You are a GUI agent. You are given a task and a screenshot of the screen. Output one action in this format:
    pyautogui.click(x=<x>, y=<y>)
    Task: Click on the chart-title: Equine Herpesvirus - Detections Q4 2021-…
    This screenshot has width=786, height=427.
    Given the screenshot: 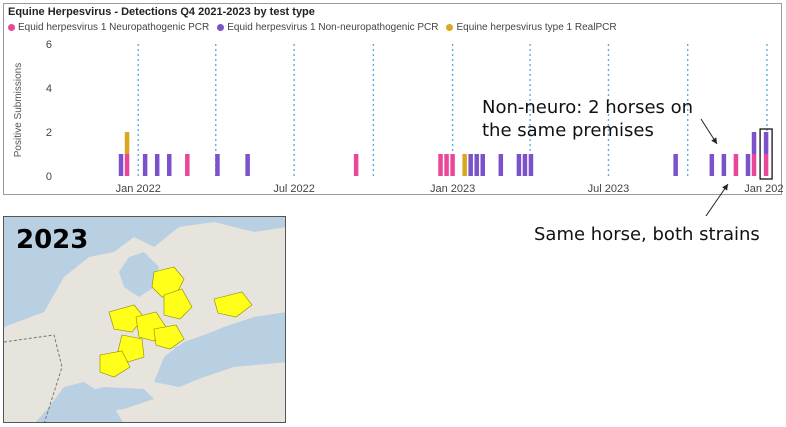 What is the action you would take?
    pyautogui.click(x=161, y=12)
    